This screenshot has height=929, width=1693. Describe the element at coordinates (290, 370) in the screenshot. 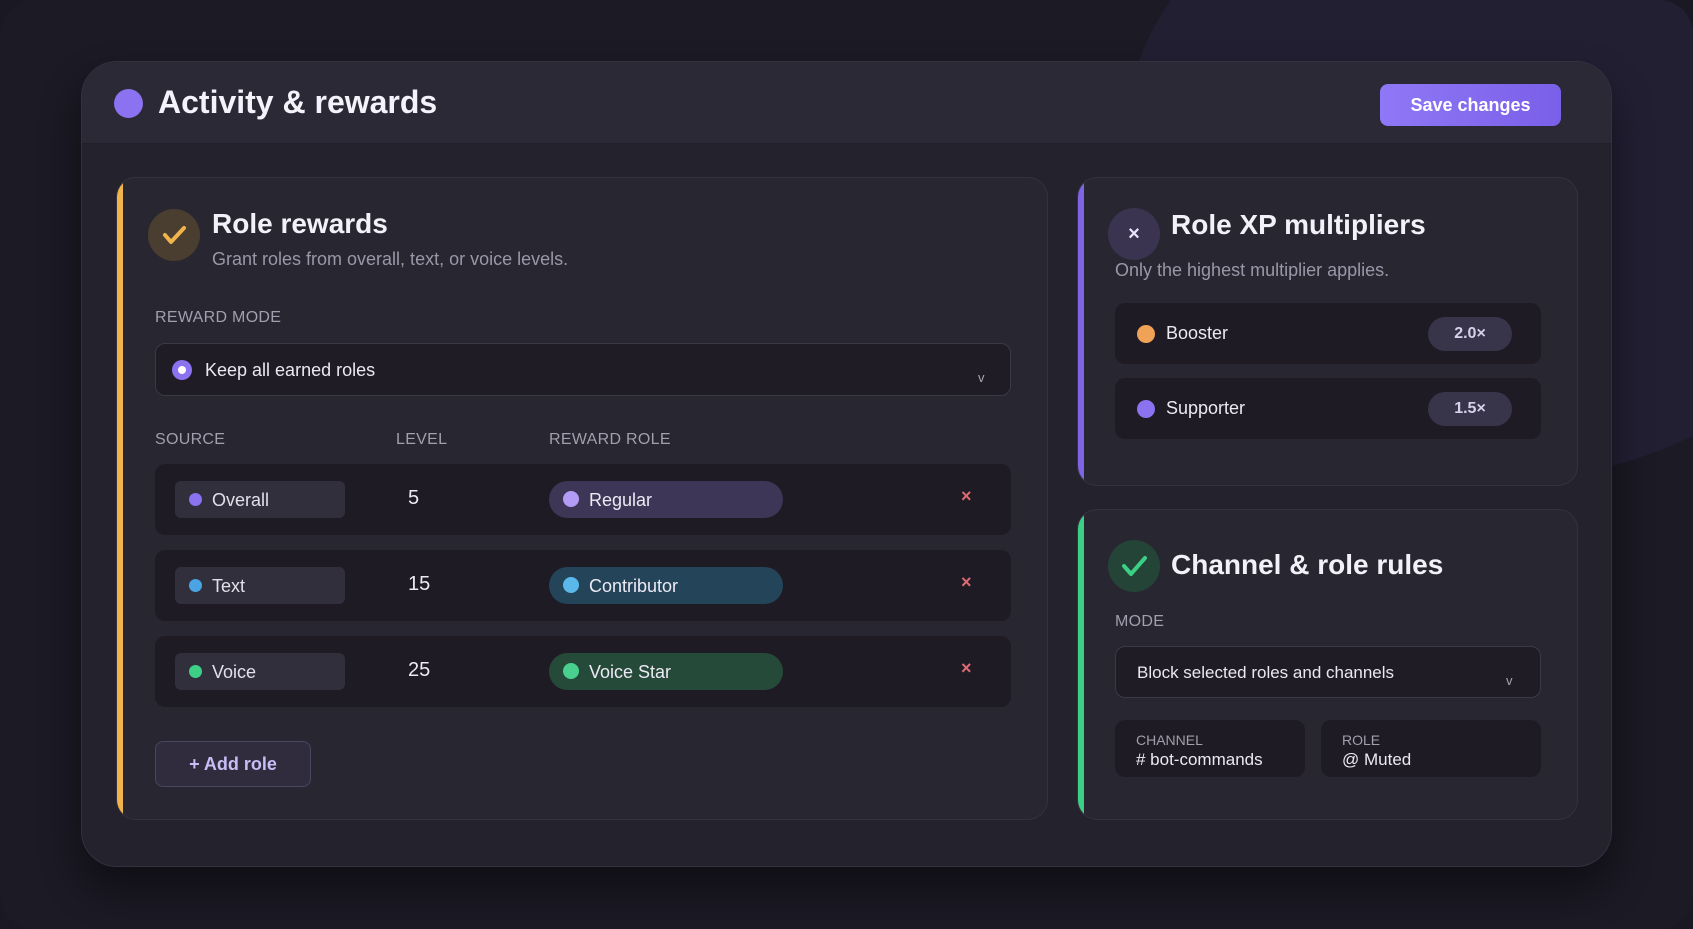

I see `reward-mode-value: Keep all earned roles` at that location.